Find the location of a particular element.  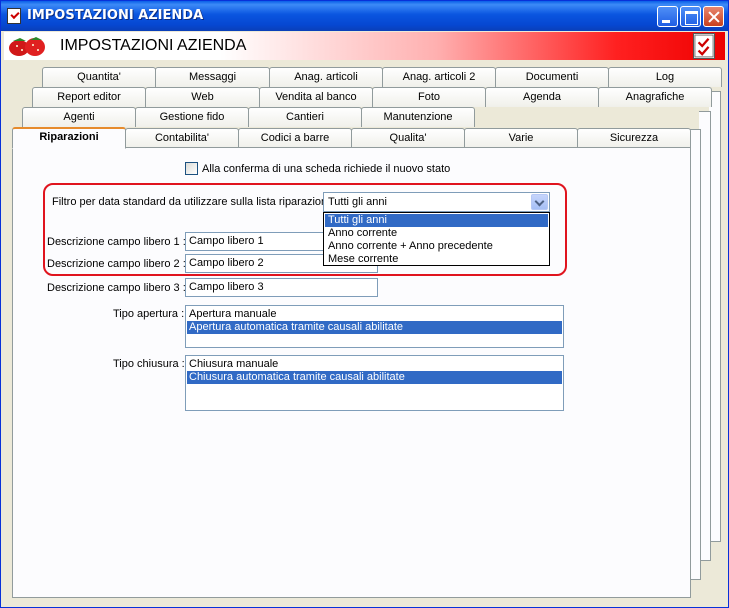

tab-log: Log is located at coordinates (665, 77).